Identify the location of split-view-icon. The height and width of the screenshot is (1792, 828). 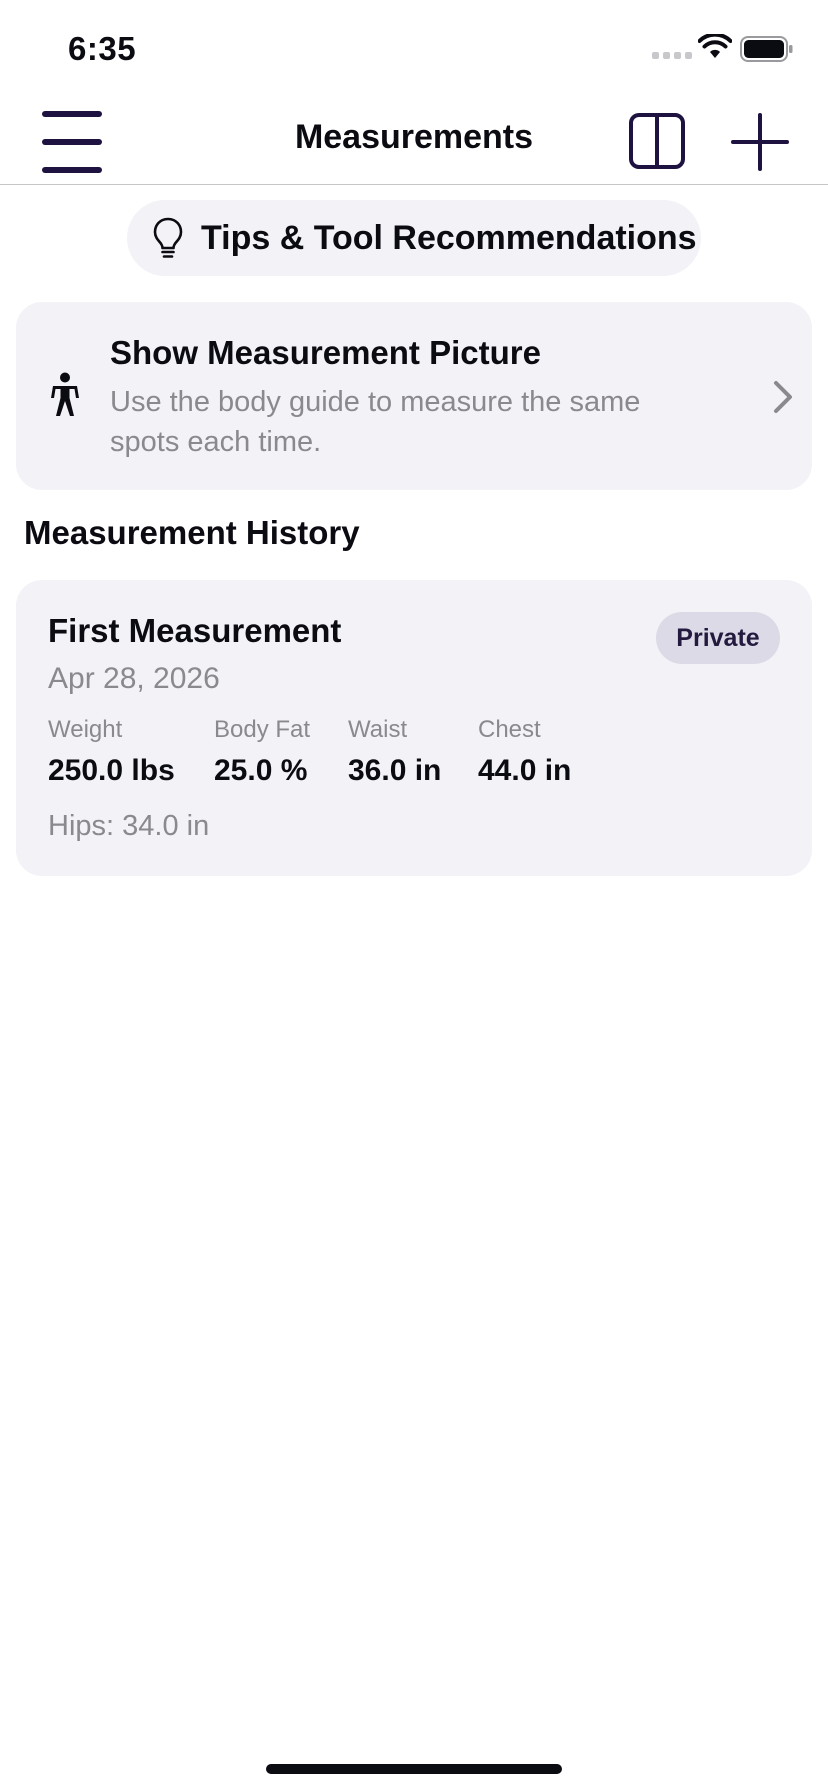
(657, 141).